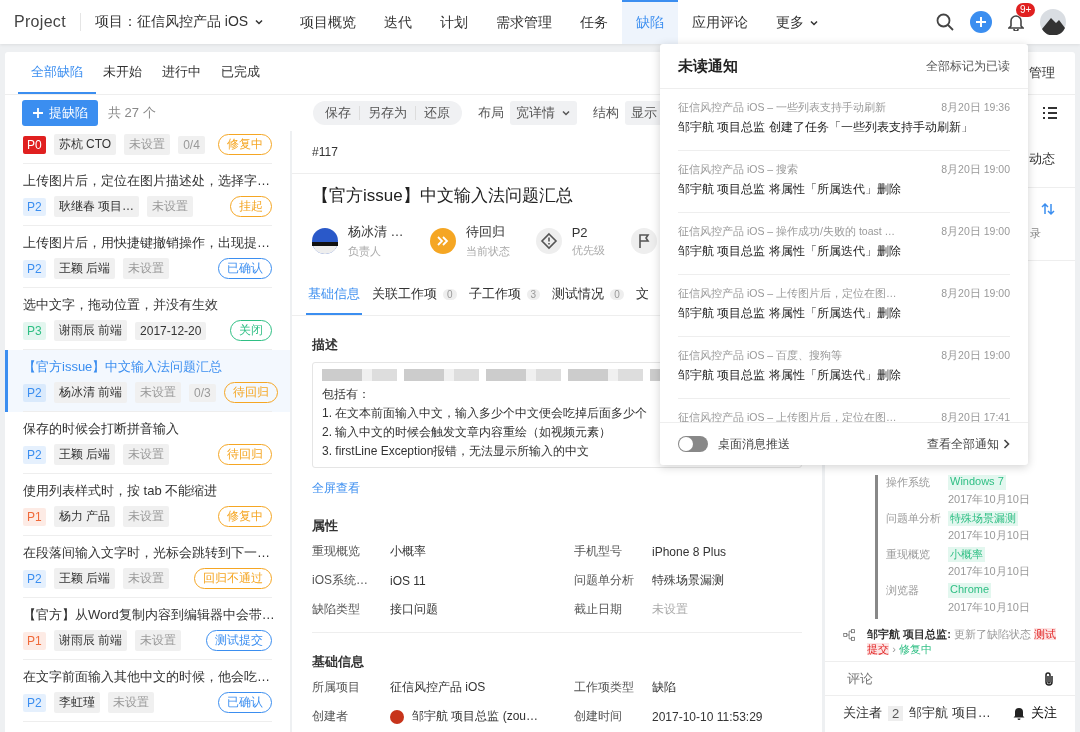 The height and width of the screenshot is (732, 1080). Describe the element at coordinates (588, 250) in the screenshot. I see `meta-caption: 优先级` at that location.